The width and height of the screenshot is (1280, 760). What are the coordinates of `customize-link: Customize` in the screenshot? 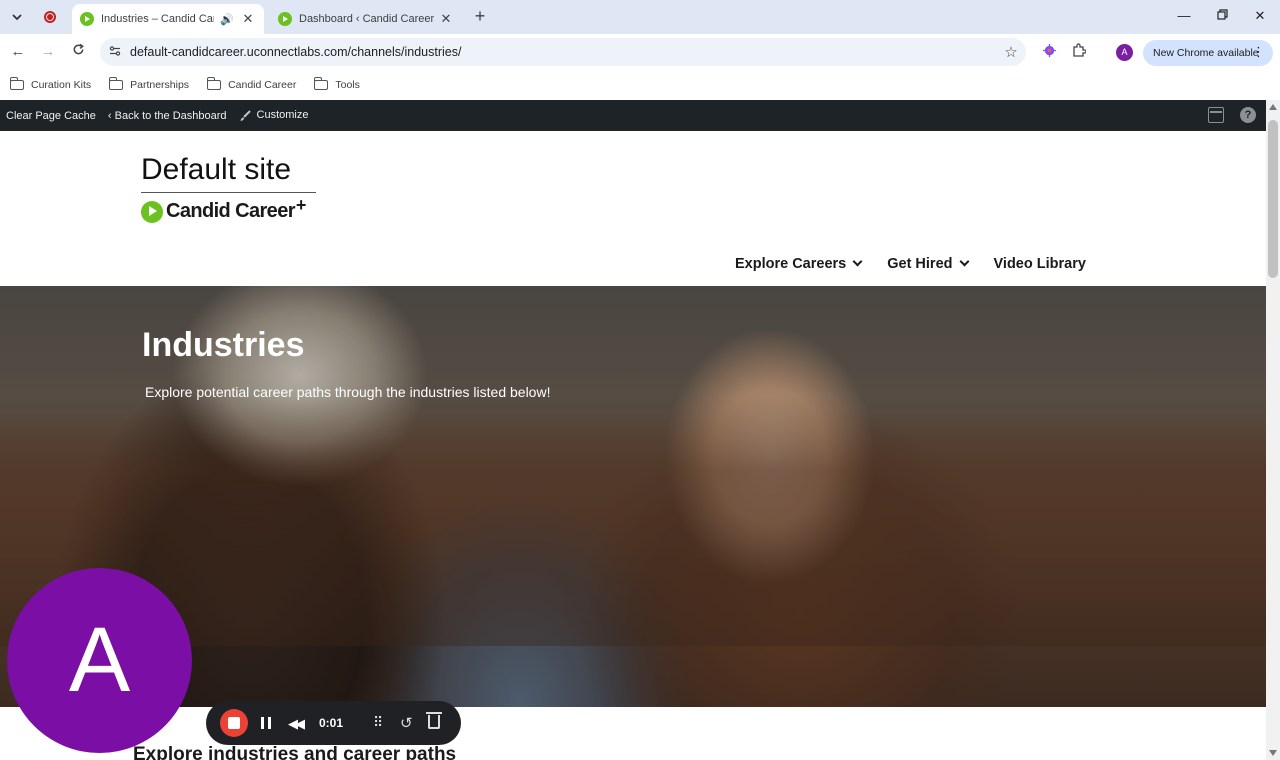 It's located at (273, 115).